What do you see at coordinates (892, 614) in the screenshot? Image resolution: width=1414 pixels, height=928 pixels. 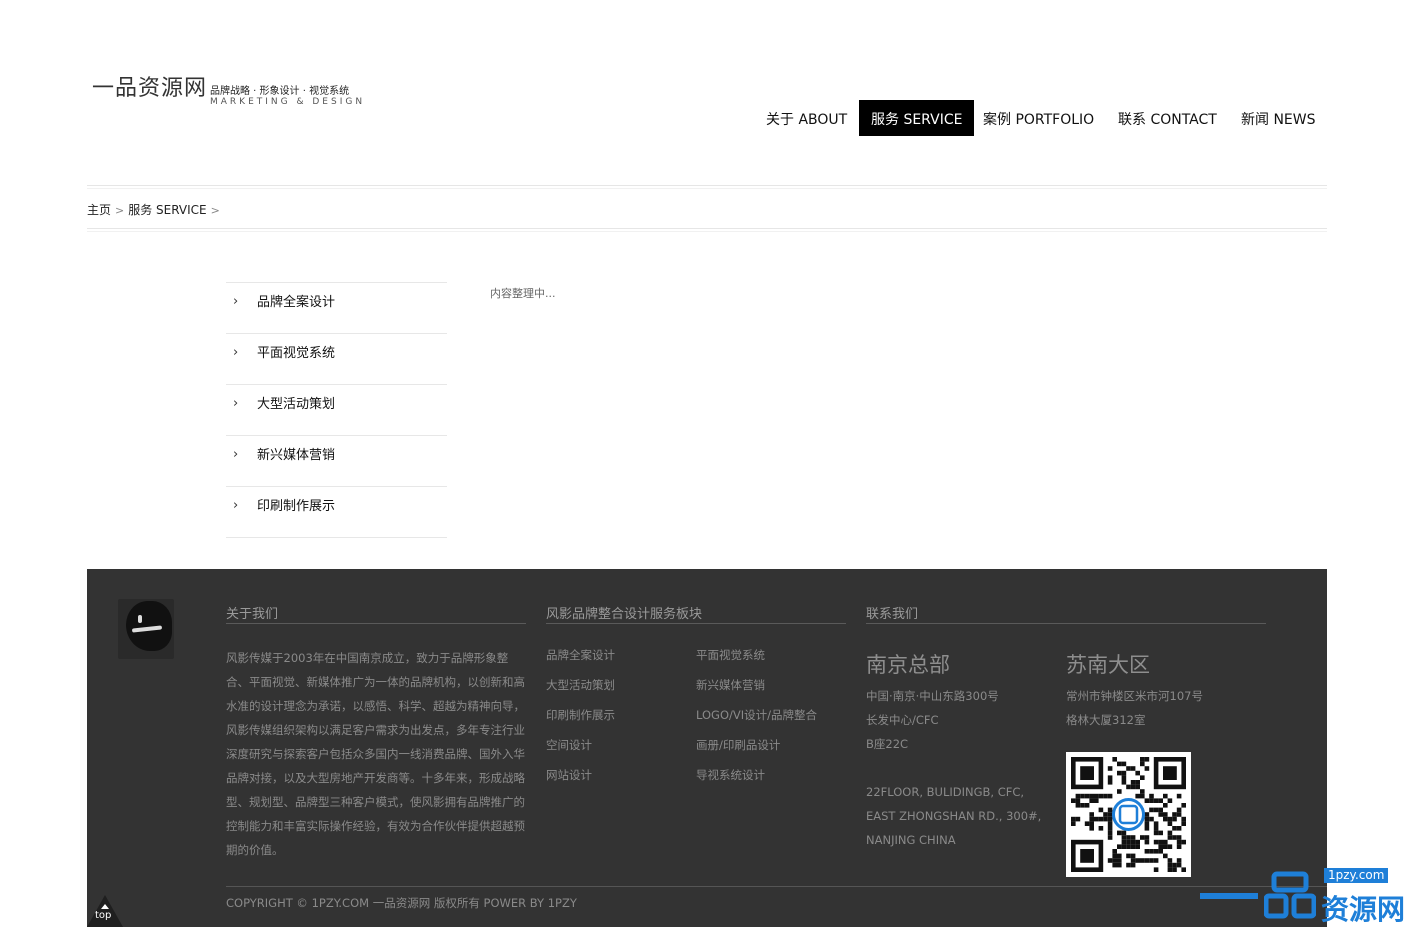 I see `footer-contact-title: 联系我们` at bounding box center [892, 614].